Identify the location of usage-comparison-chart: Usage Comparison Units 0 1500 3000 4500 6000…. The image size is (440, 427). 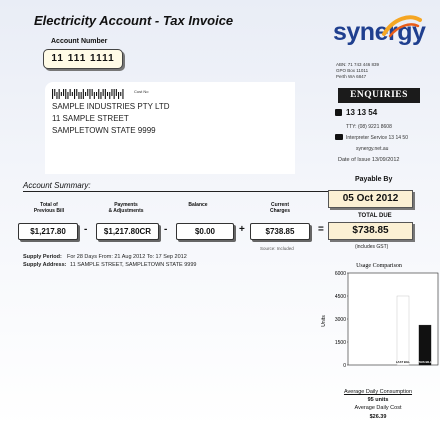
(380, 316).